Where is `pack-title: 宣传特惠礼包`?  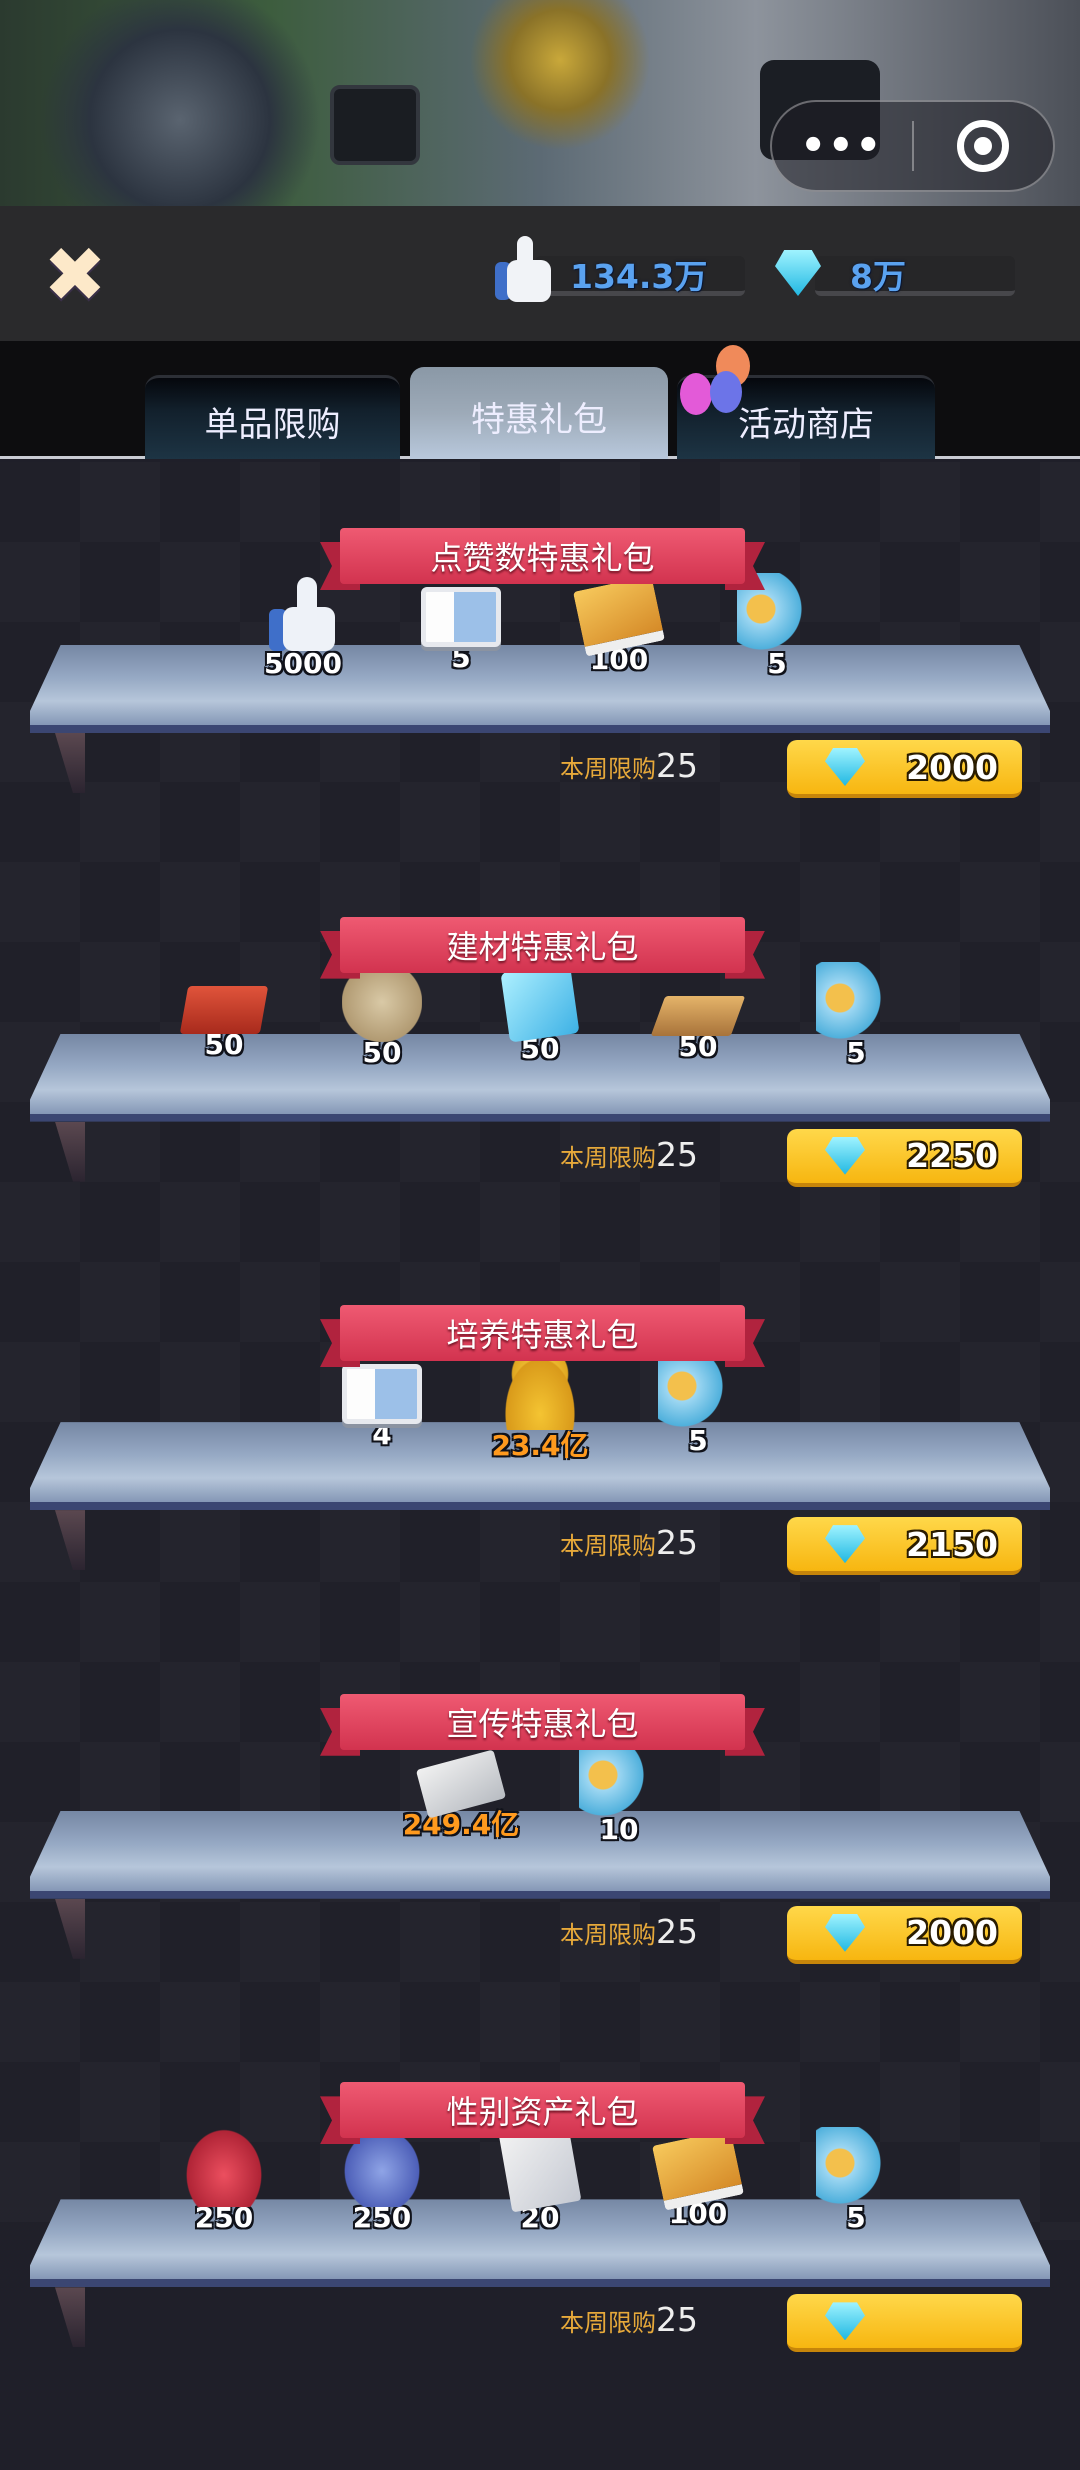
pack-title: 宣传特惠礼包 is located at coordinates (542, 1721).